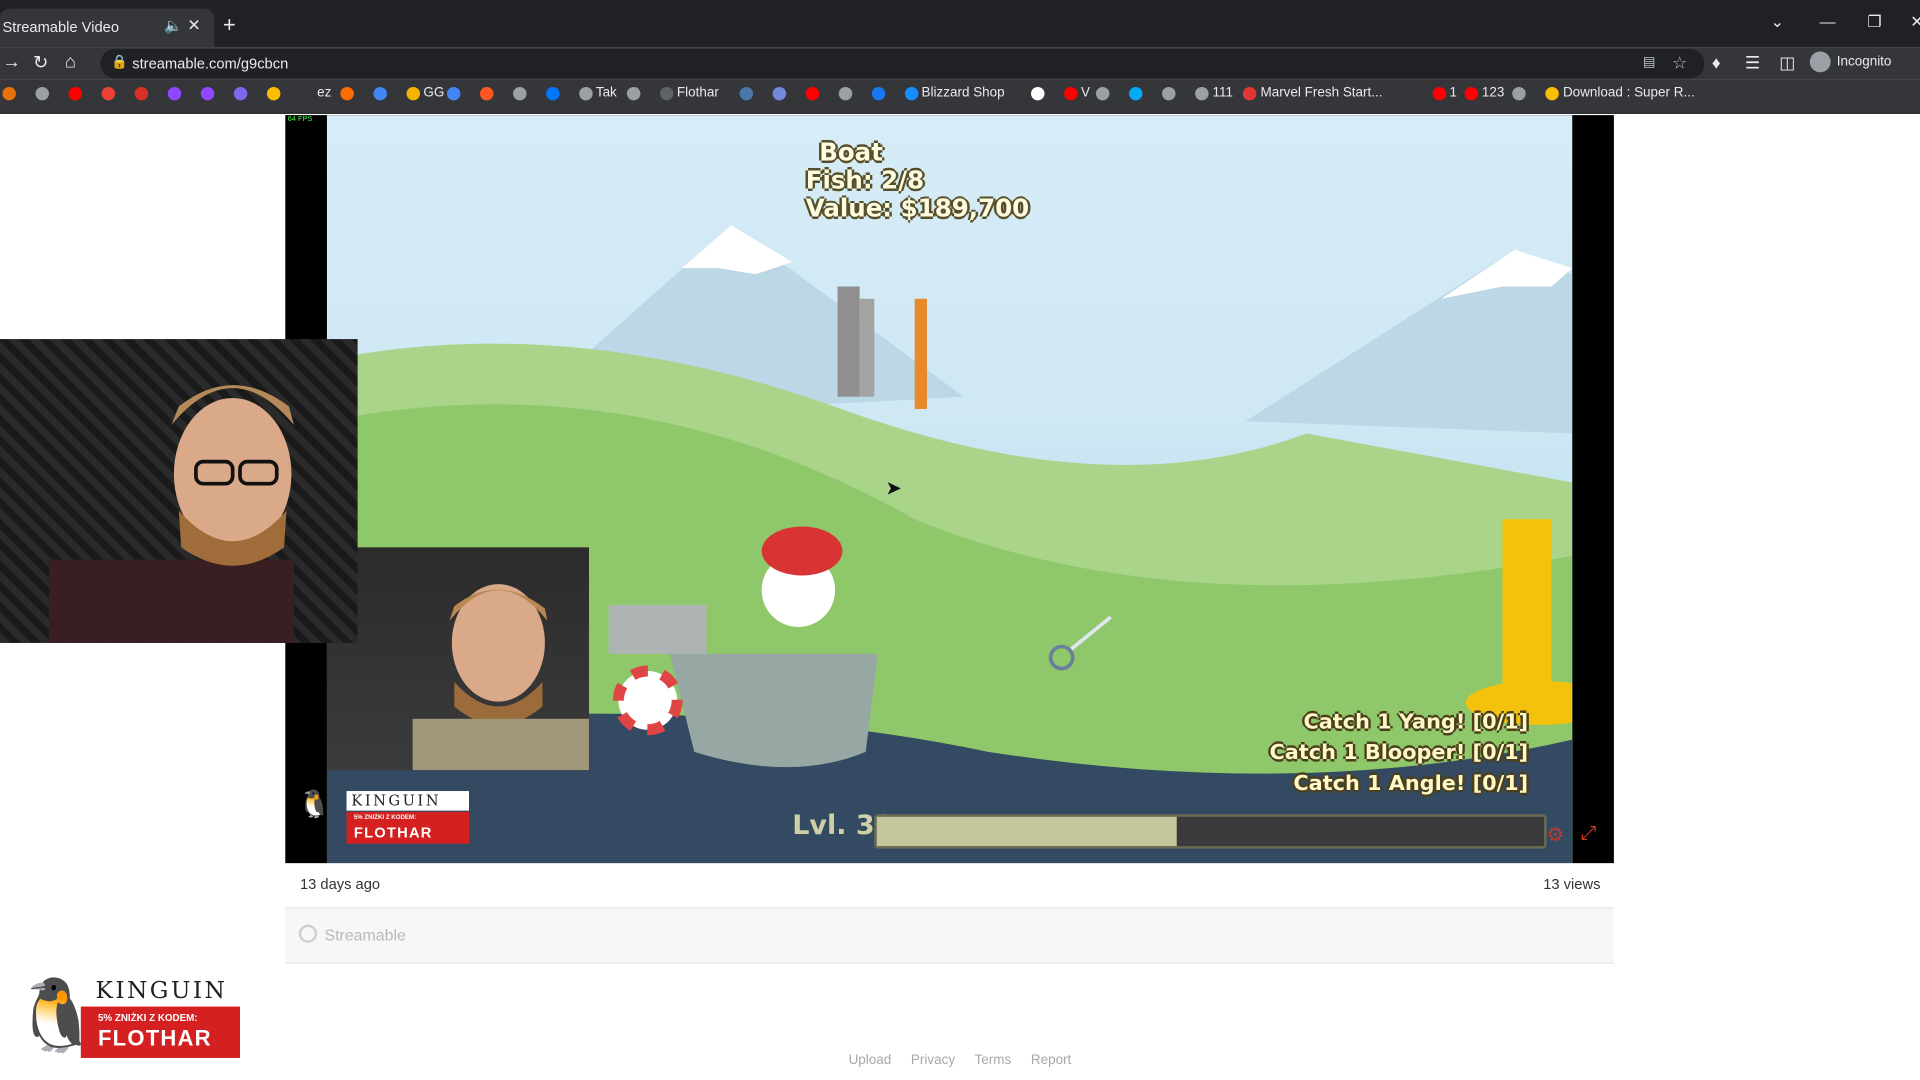 The width and height of the screenshot is (1920, 1080). I want to click on bookmark-item: Tak, so click(597, 96).